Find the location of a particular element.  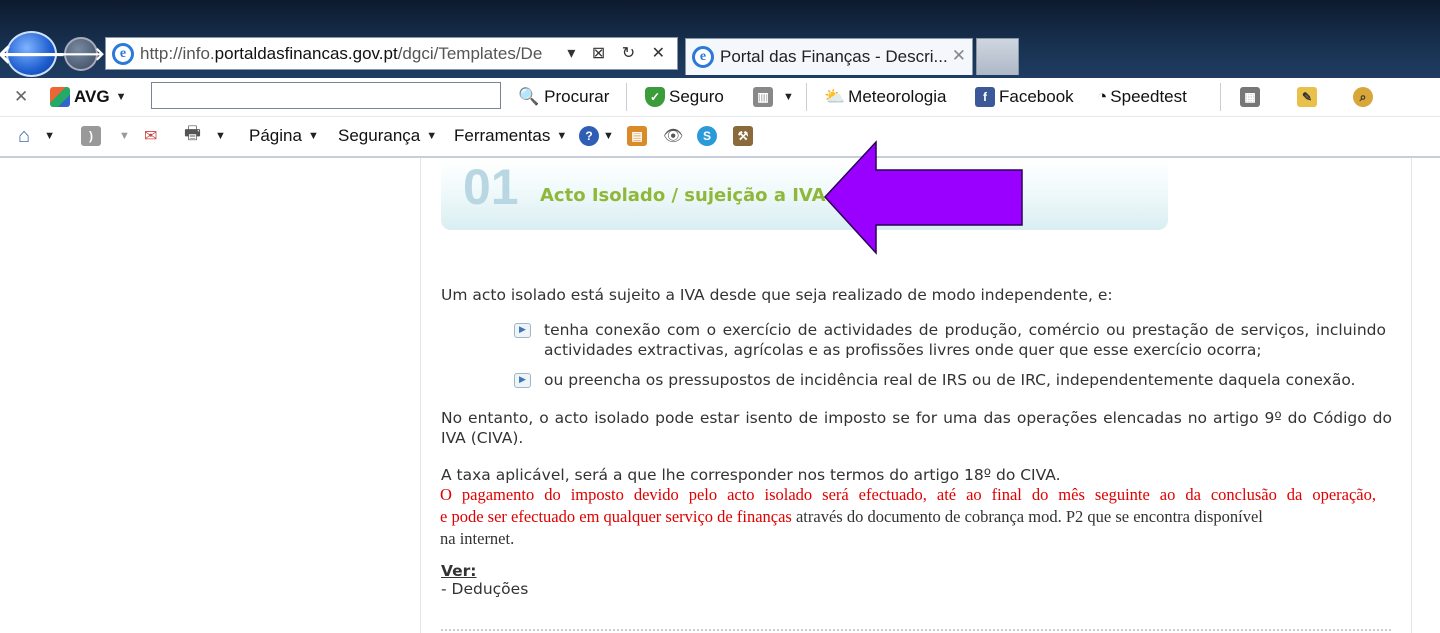

speedtest-button: ◔ Speedtest is located at coordinates (1142, 97).